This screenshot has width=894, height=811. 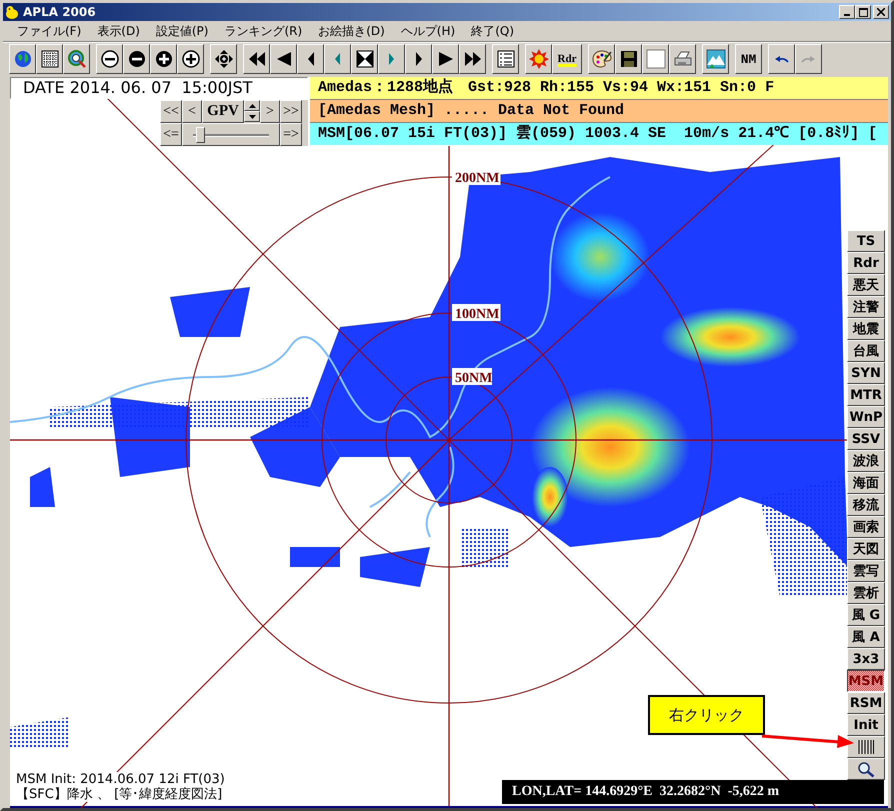 I want to click on spin-down-button, so click(x=252, y=116).